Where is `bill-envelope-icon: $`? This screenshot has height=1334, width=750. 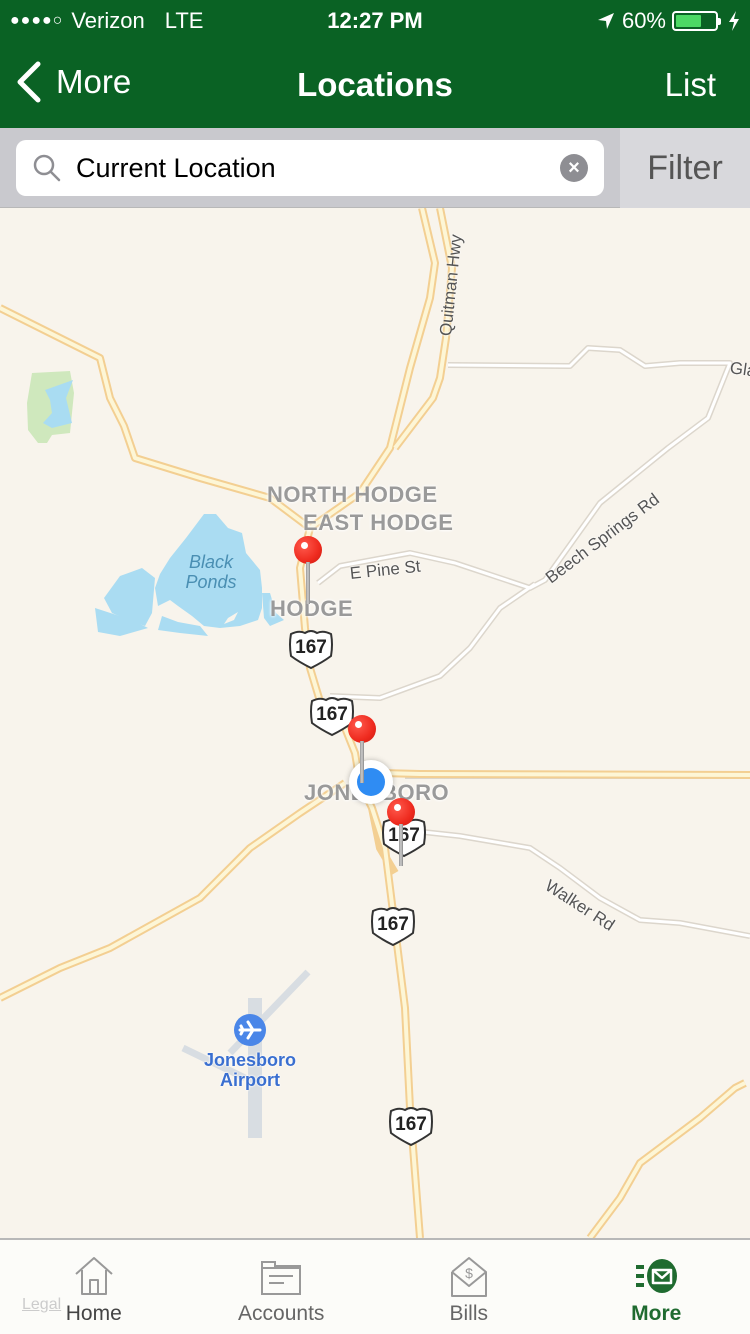
bill-envelope-icon: $ is located at coordinates (468, 1277).